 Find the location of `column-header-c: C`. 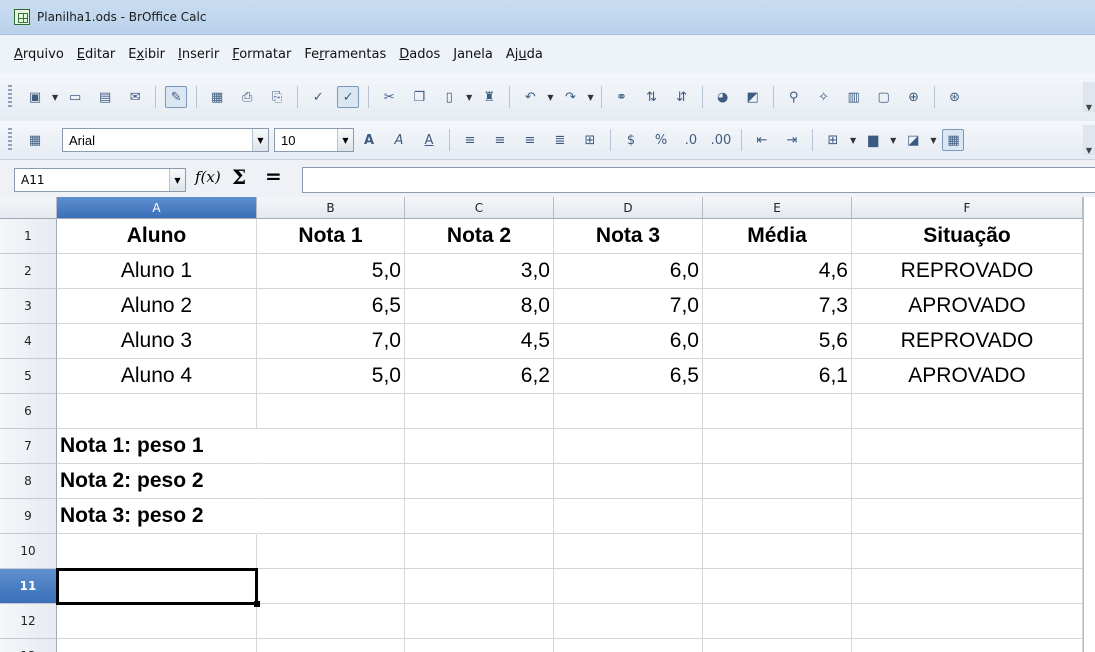

column-header-c: C is located at coordinates (479, 208).